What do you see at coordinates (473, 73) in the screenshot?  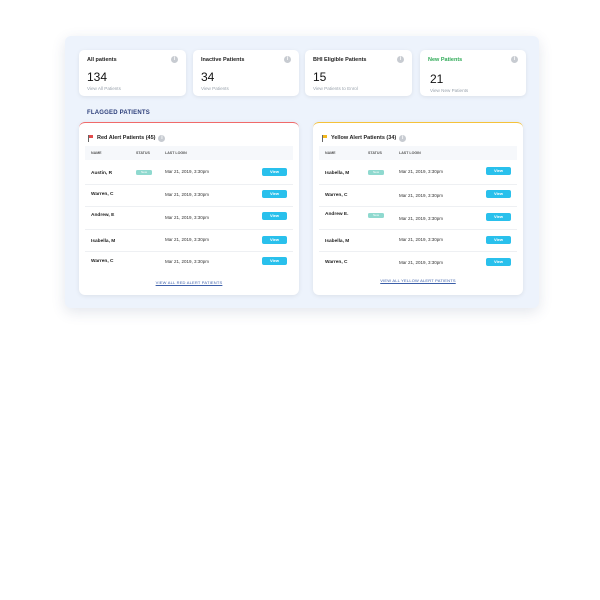 I see `stat-card-new-patients: New Patients i 21 View New Patients` at bounding box center [473, 73].